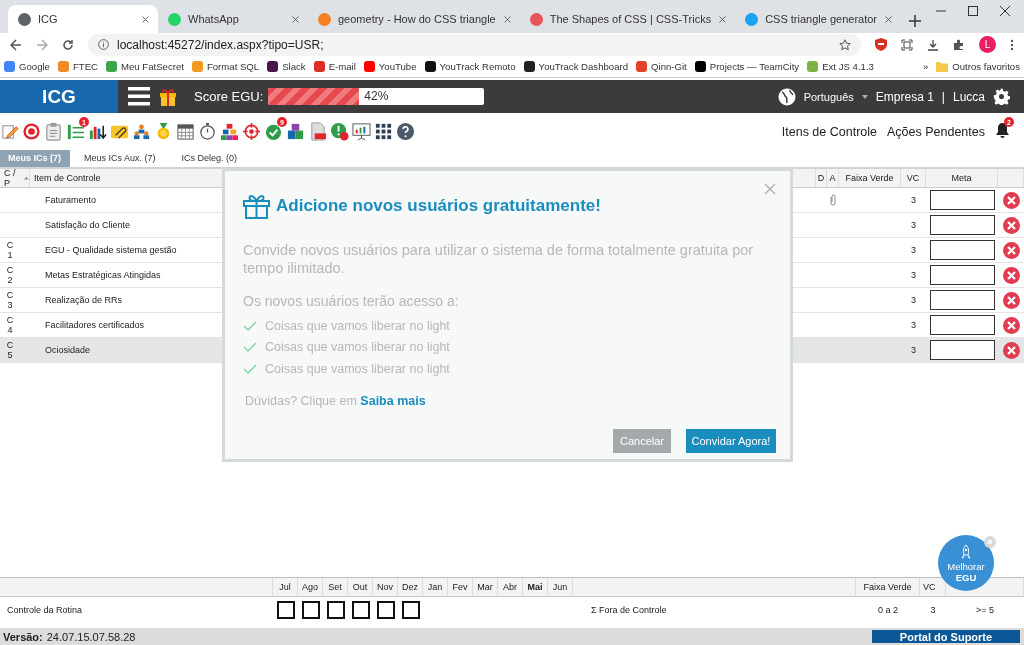 This screenshot has height=645, width=1024. Describe the element at coordinates (336, 400) in the screenshot. I see `help-text: Dúvidas? Clique em Saiba mais` at that location.